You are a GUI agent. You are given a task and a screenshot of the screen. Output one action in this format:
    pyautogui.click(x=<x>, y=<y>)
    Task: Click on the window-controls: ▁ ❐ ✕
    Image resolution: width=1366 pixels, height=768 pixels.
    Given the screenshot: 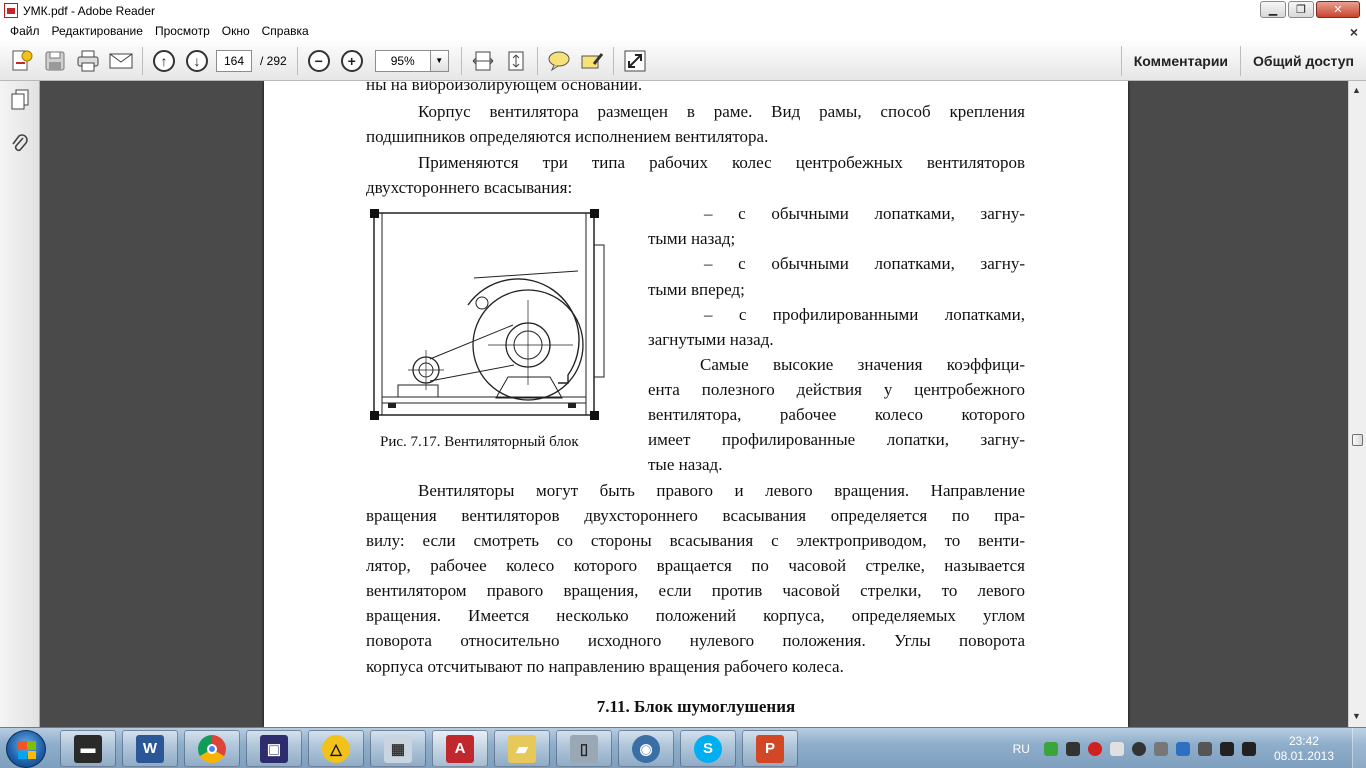 What is the action you would take?
    pyautogui.click(x=1310, y=9)
    